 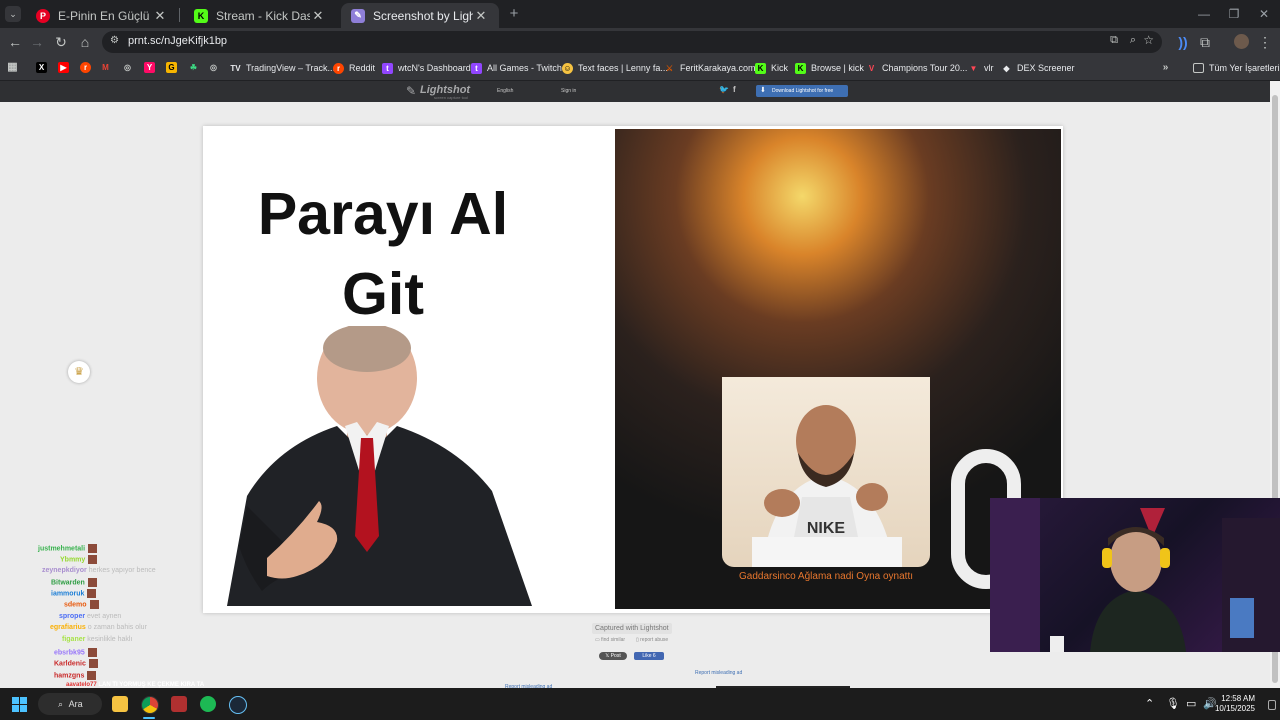 What do you see at coordinates (989, 68) in the screenshot?
I see `bookmark-label: vlr` at bounding box center [989, 68].